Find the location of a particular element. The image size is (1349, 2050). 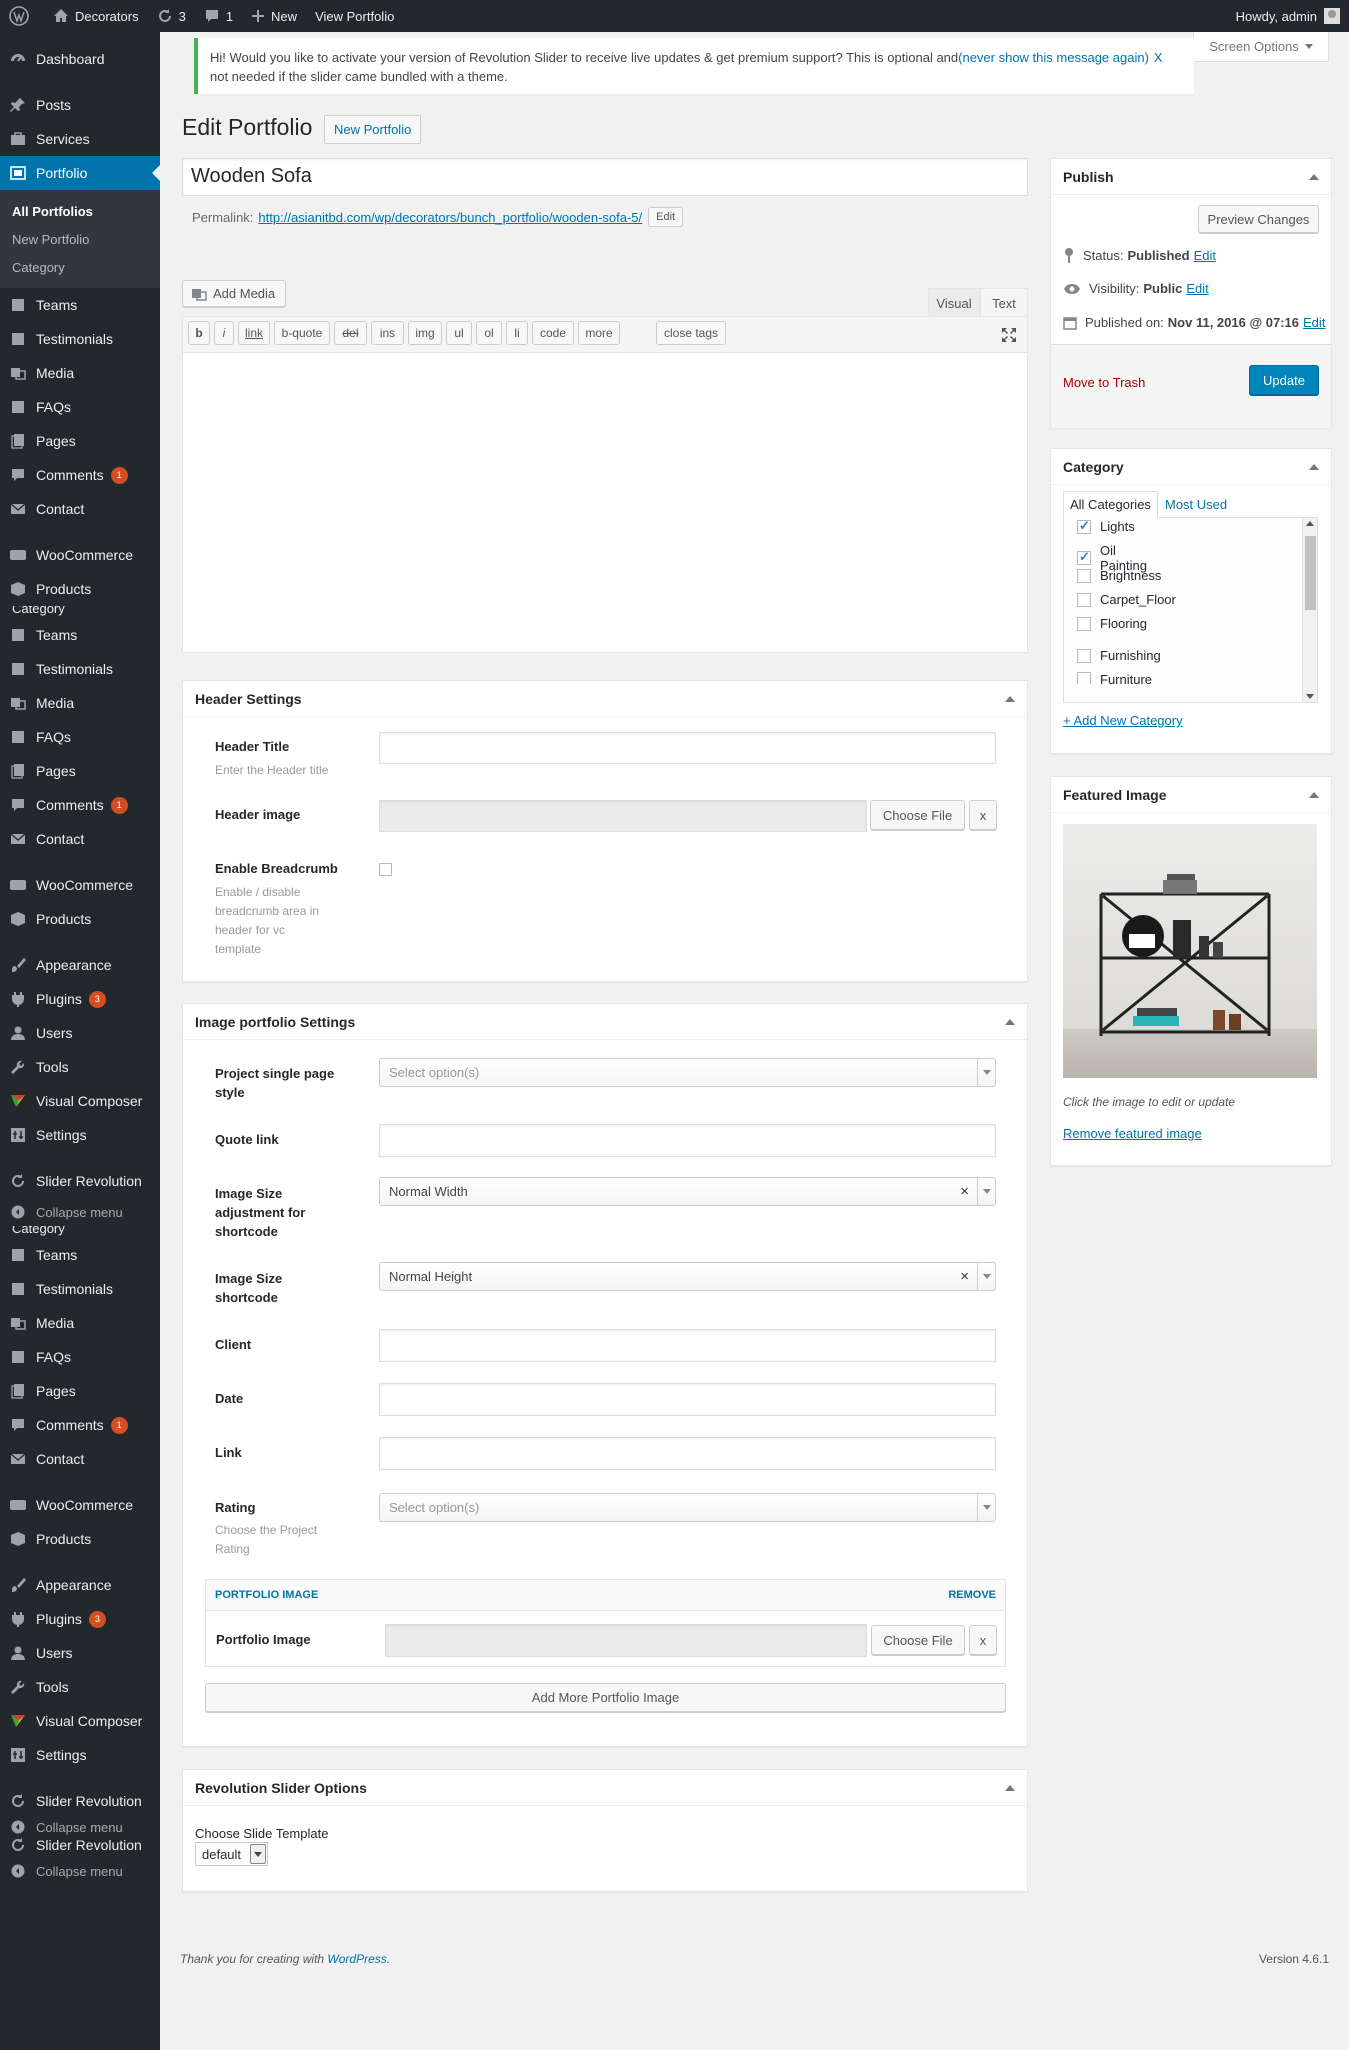

tab-most-used: Most Used is located at coordinates (1196, 504).